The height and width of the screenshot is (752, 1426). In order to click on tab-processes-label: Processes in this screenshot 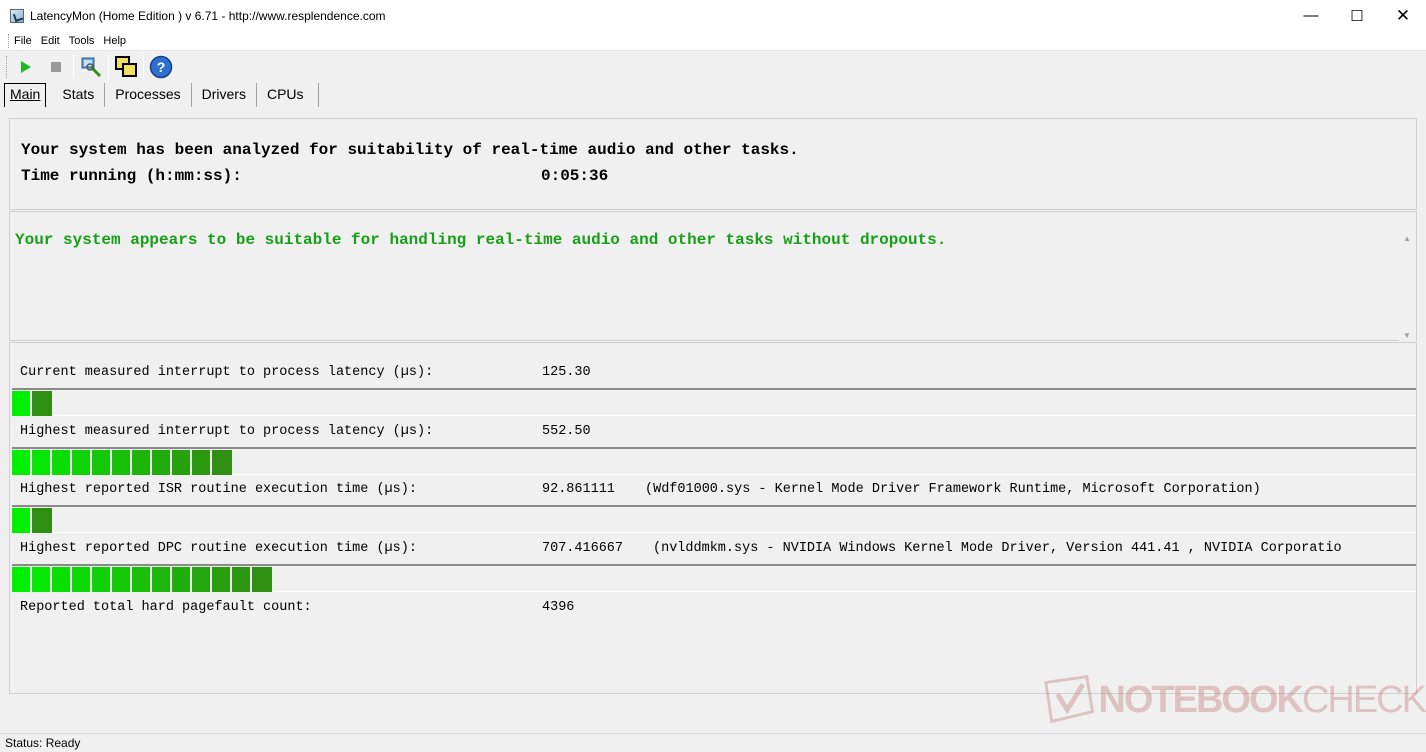, I will do `click(148, 94)`.